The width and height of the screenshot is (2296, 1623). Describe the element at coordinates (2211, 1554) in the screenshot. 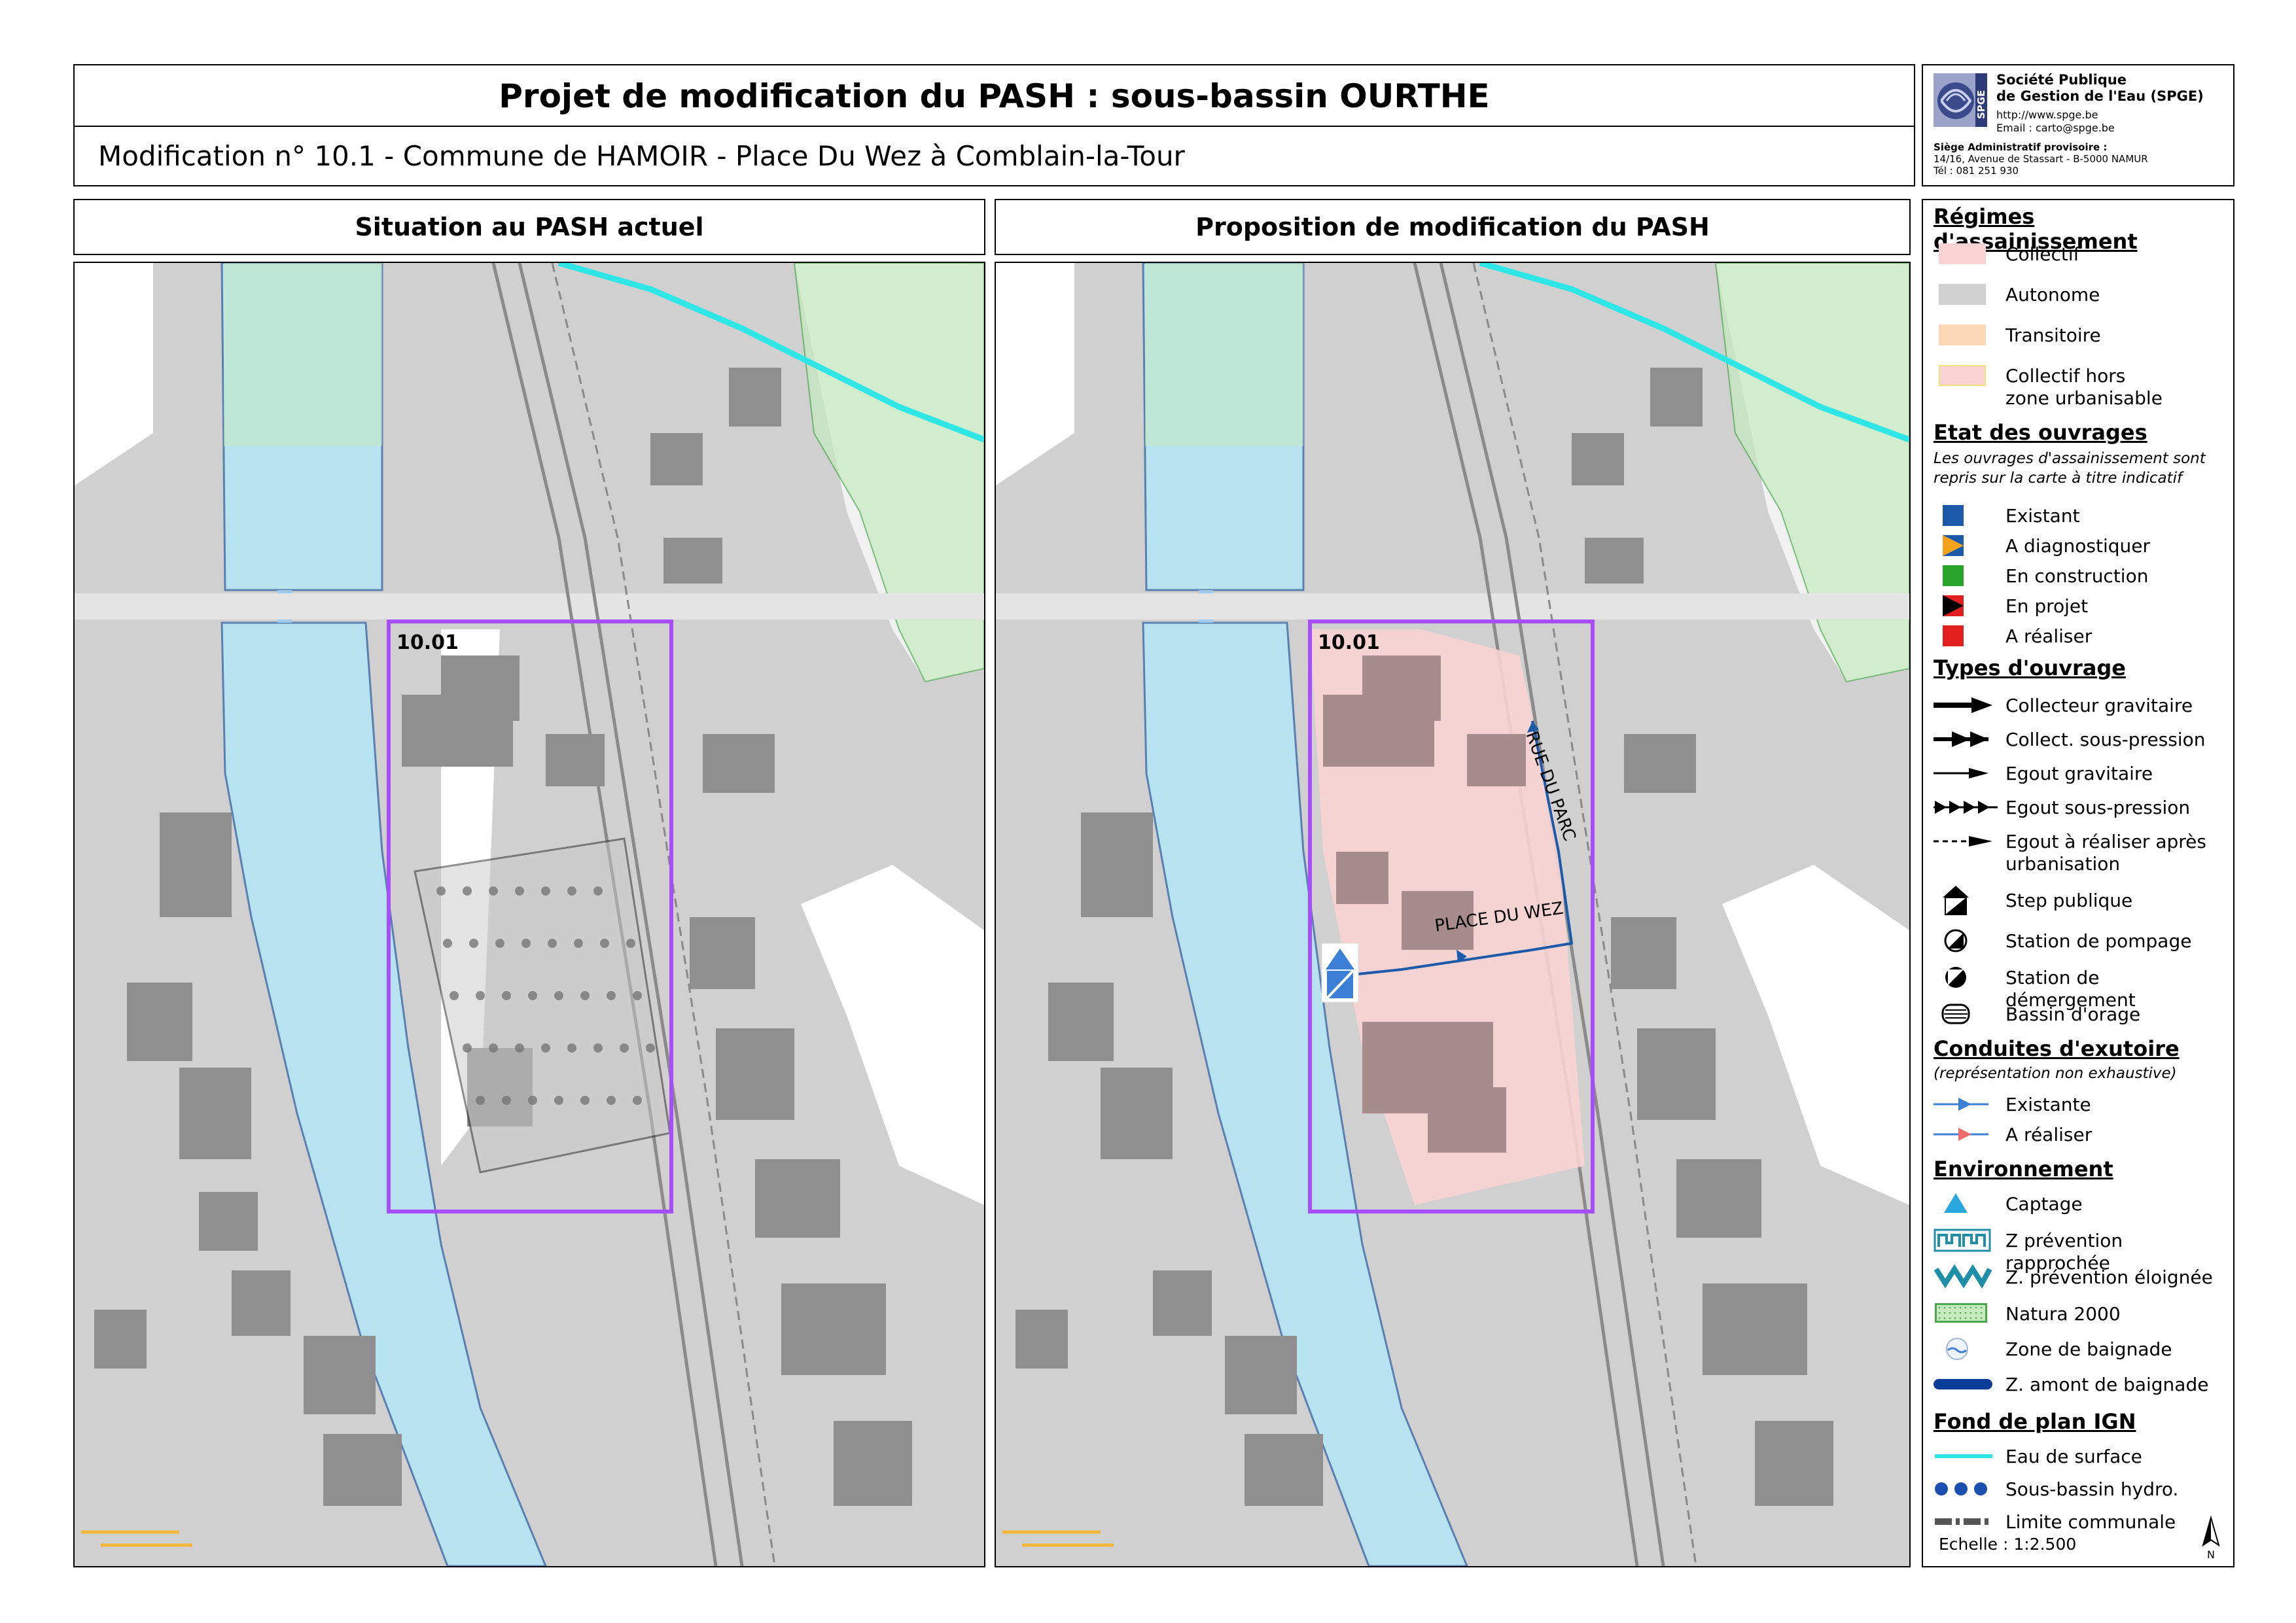

I see `north-label: N` at that location.